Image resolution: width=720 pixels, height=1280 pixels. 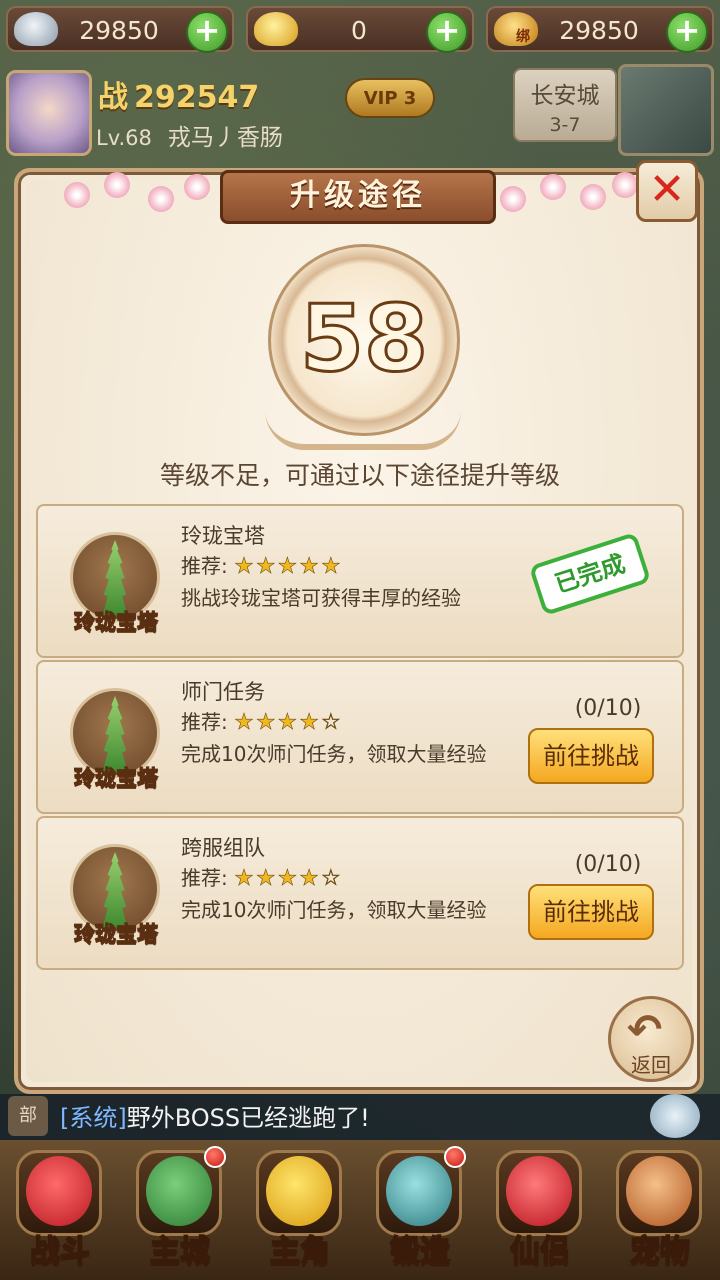 I want to click on gold-amount: 0, so click(x=359, y=30).